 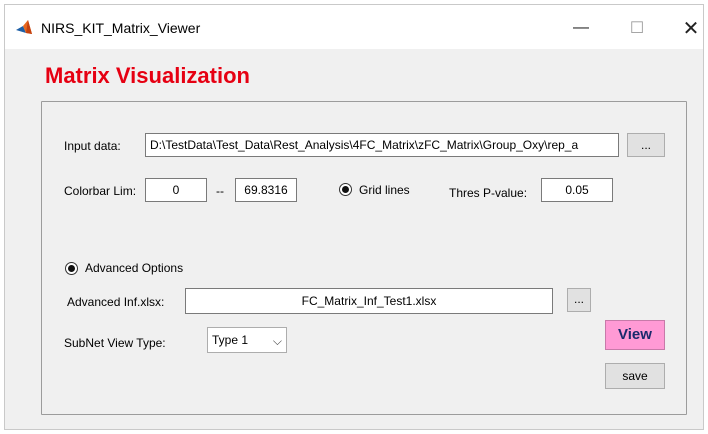 What do you see at coordinates (345, 189) in the screenshot?
I see `grid-lines-radio` at bounding box center [345, 189].